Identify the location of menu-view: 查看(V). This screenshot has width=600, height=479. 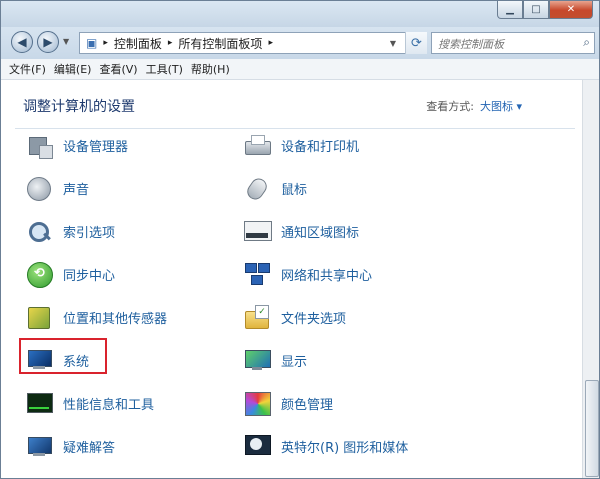
(118, 69).